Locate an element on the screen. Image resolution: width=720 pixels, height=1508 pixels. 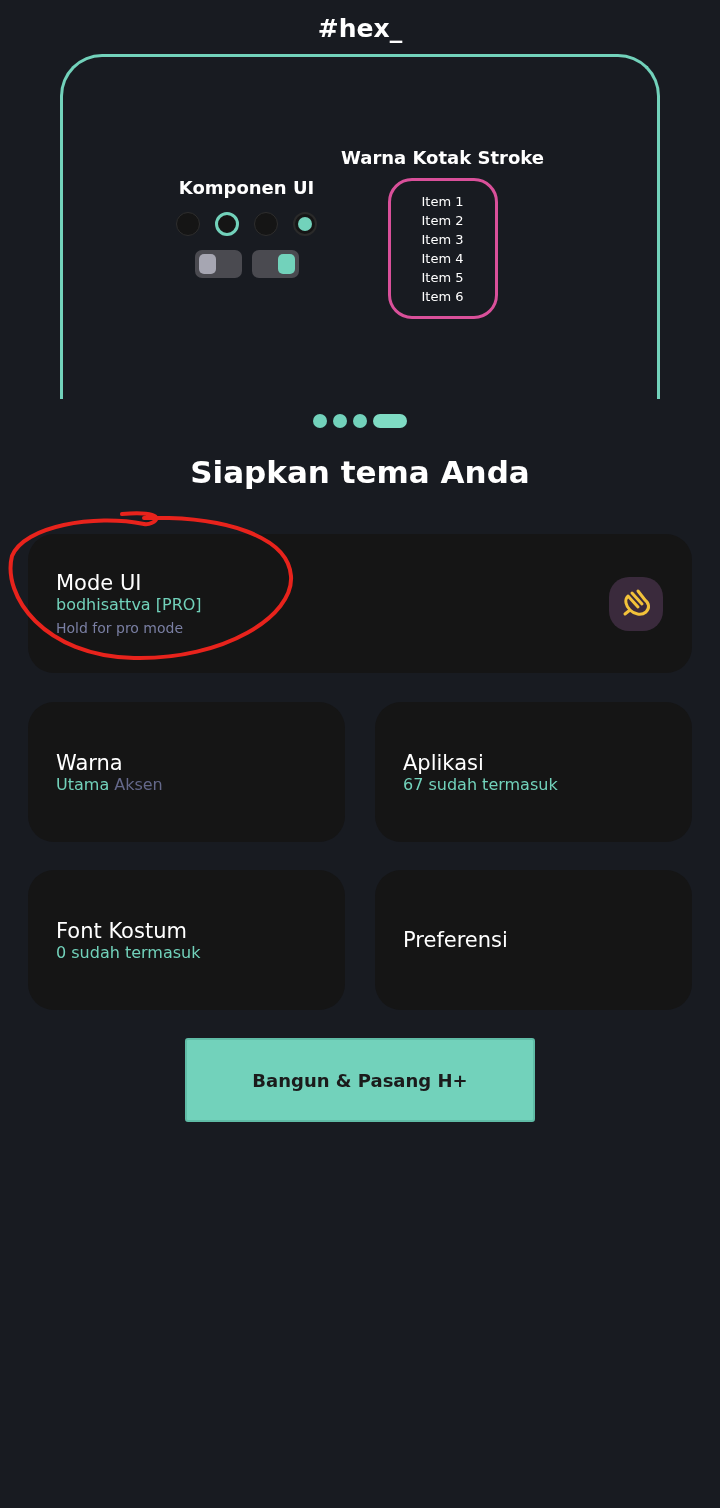
list-item: Item 3 is located at coordinates (442, 239).